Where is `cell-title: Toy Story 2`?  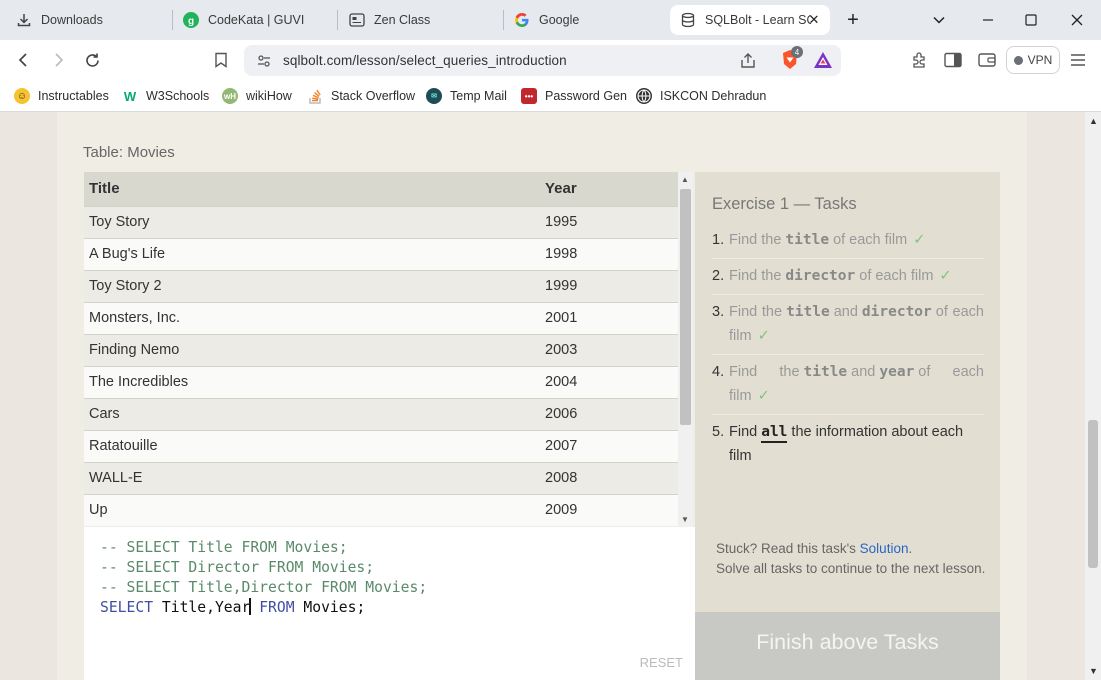
cell-title: Toy Story 2 is located at coordinates (312, 285).